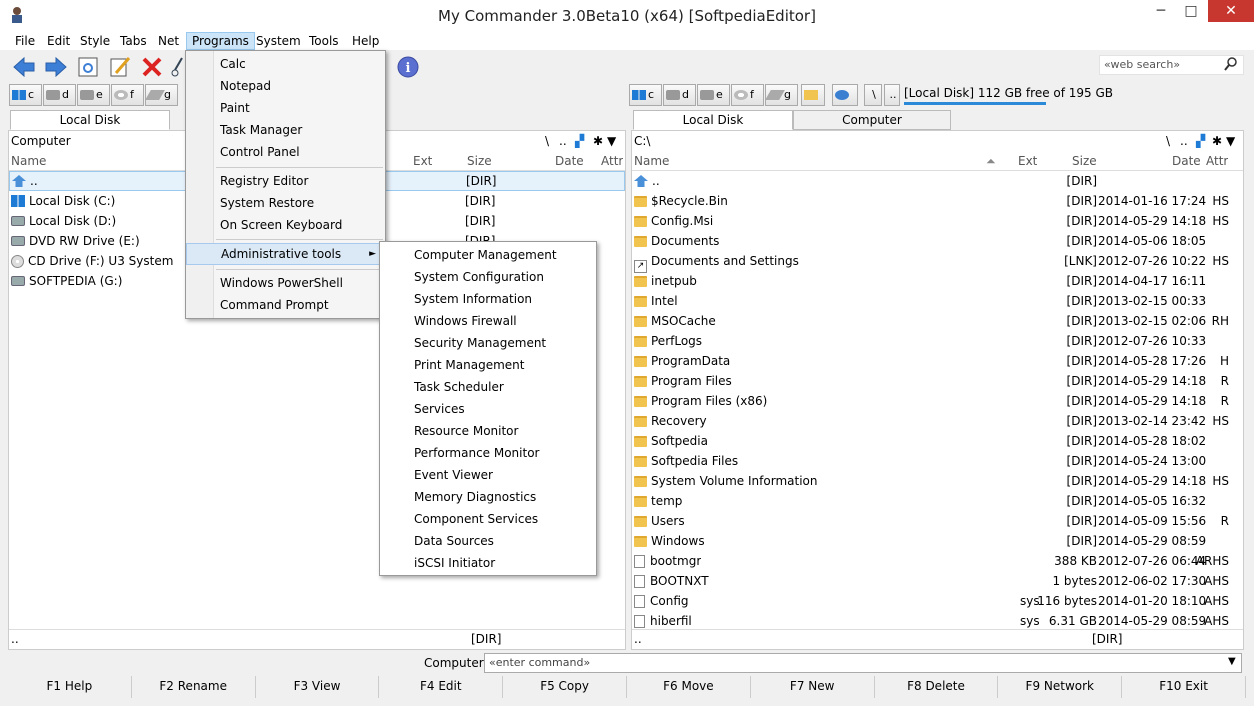 The width and height of the screenshot is (1254, 706). Describe the element at coordinates (937, 561) in the screenshot. I see `table-row: bootmgr 388 KB 2012-07-26 06:44 ARHS` at that location.